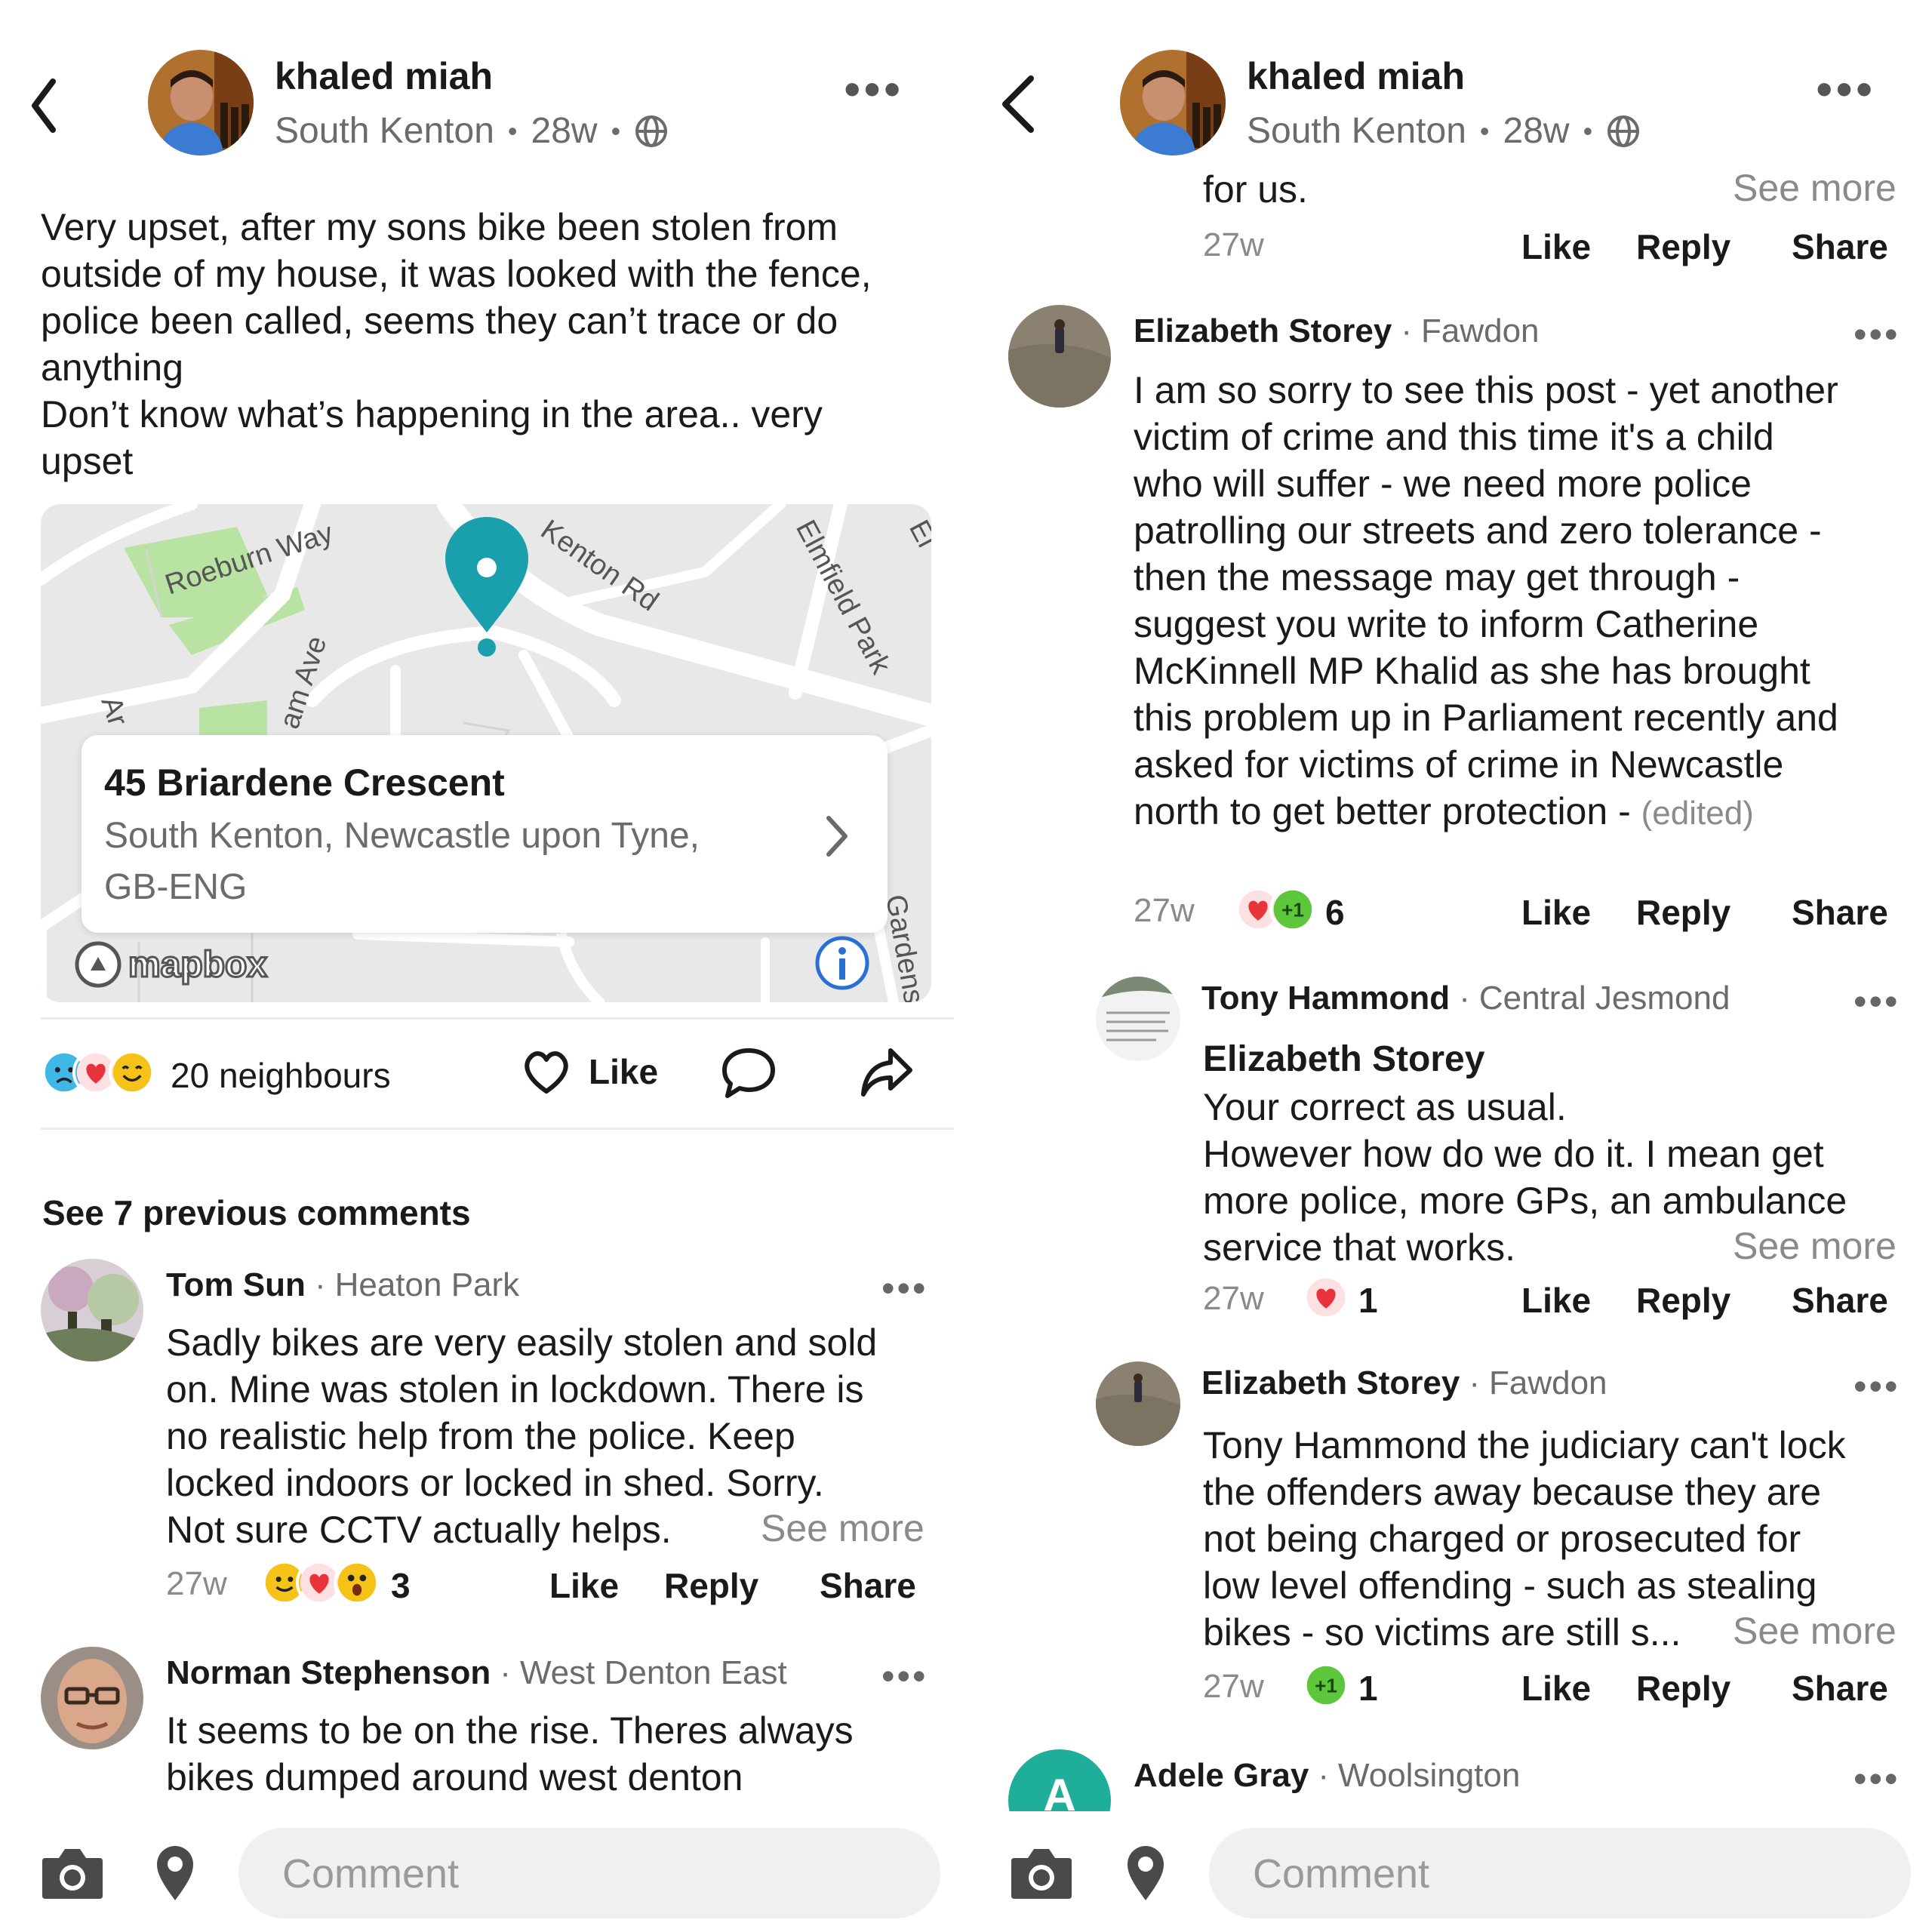 Image resolution: width=1932 pixels, height=1932 pixels. Describe the element at coordinates (105, 1075) in the screenshot. I see `reaction-summary` at that location.